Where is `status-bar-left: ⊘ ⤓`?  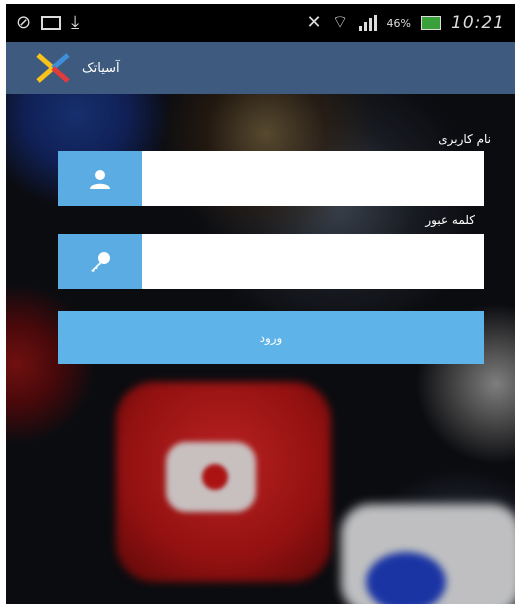 status-bar-left: ⊘ ⤓ is located at coordinates (47, 23).